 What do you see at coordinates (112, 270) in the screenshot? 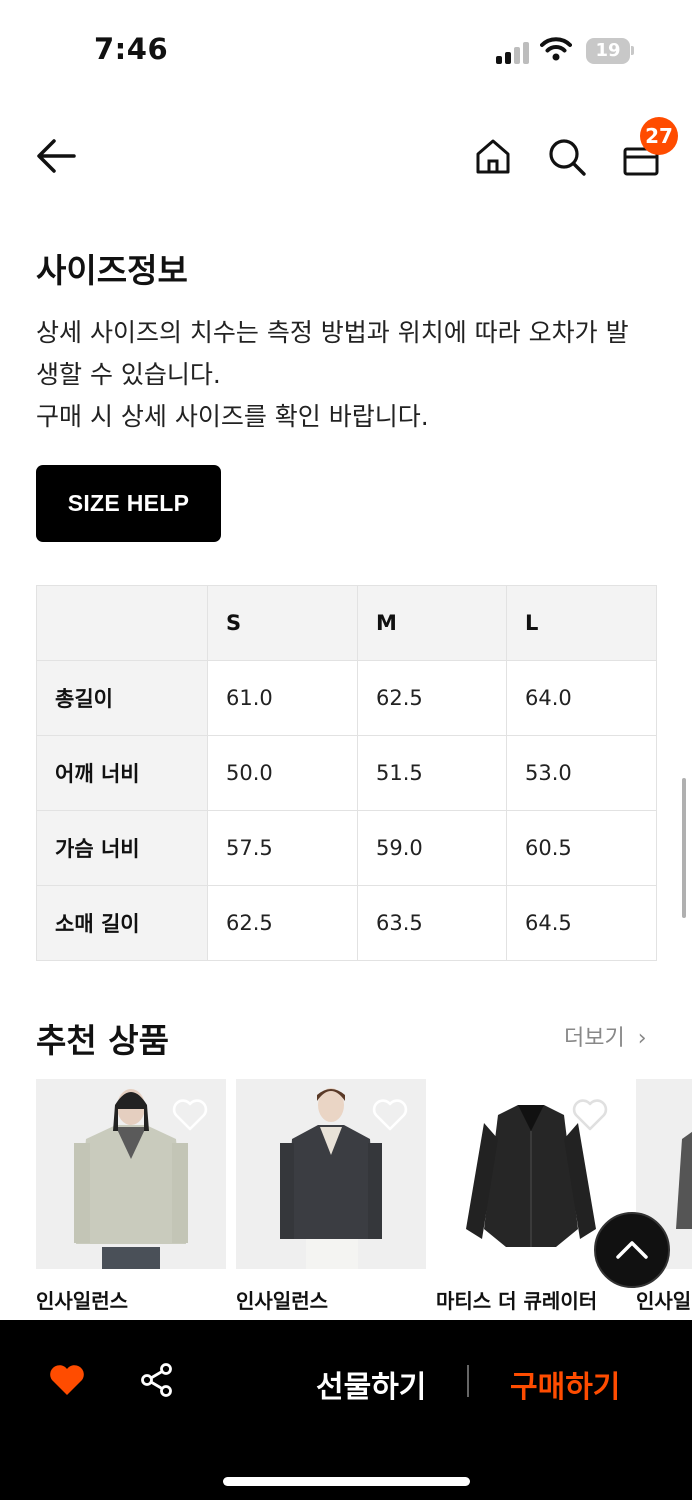
I see `size-info-title: 사이즈정보` at bounding box center [112, 270].